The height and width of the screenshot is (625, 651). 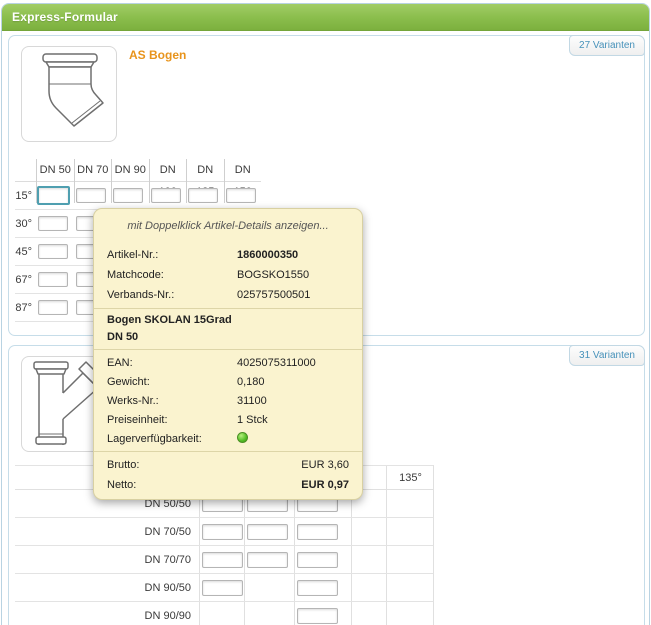 What do you see at coordinates (167, 587) in the screenshot?
I see `row-label: DN 90/50` at bounding box center [167, 587].